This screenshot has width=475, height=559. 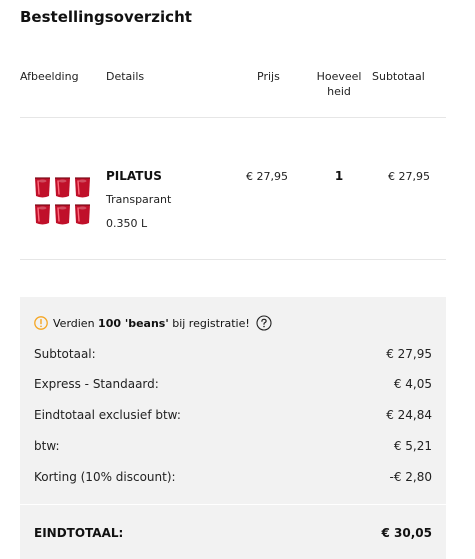 What do you see at coordinates (409, 415) in the screenshot?
I see `summary-value-total-excl-vat: € 24,84` at bounding box center [409, 415].